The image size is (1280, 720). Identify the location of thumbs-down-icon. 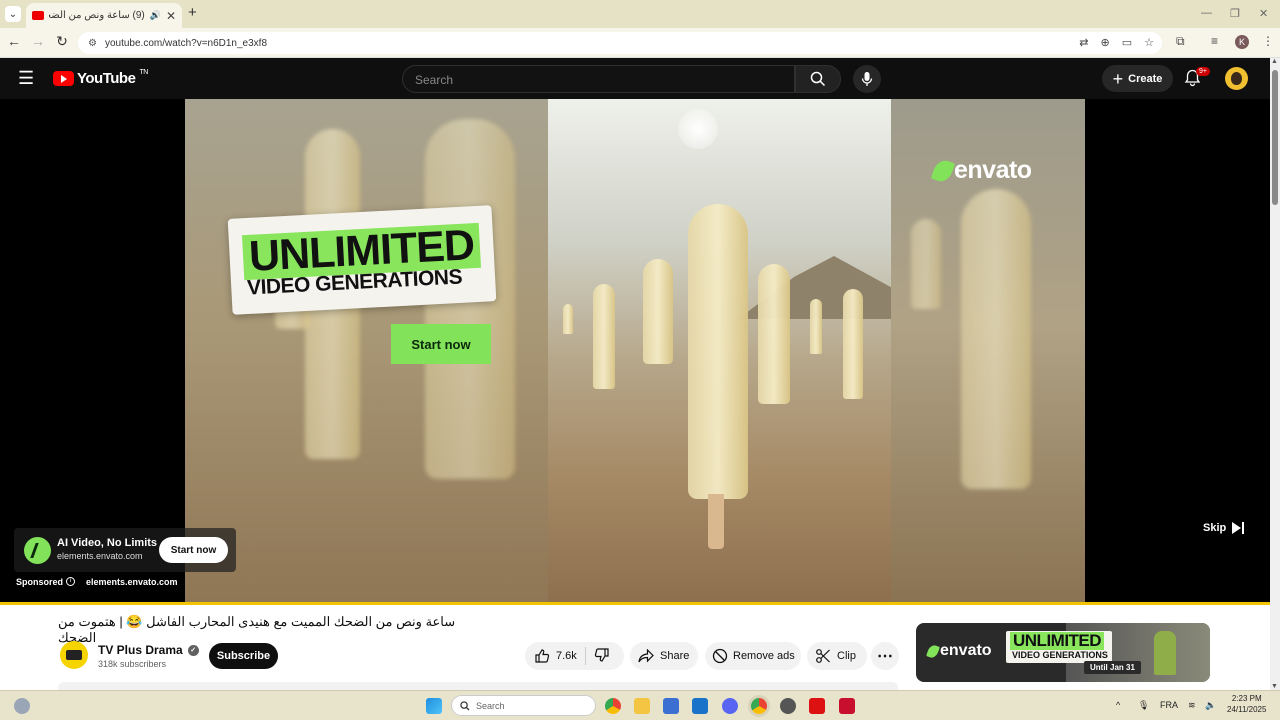
(601, 654).